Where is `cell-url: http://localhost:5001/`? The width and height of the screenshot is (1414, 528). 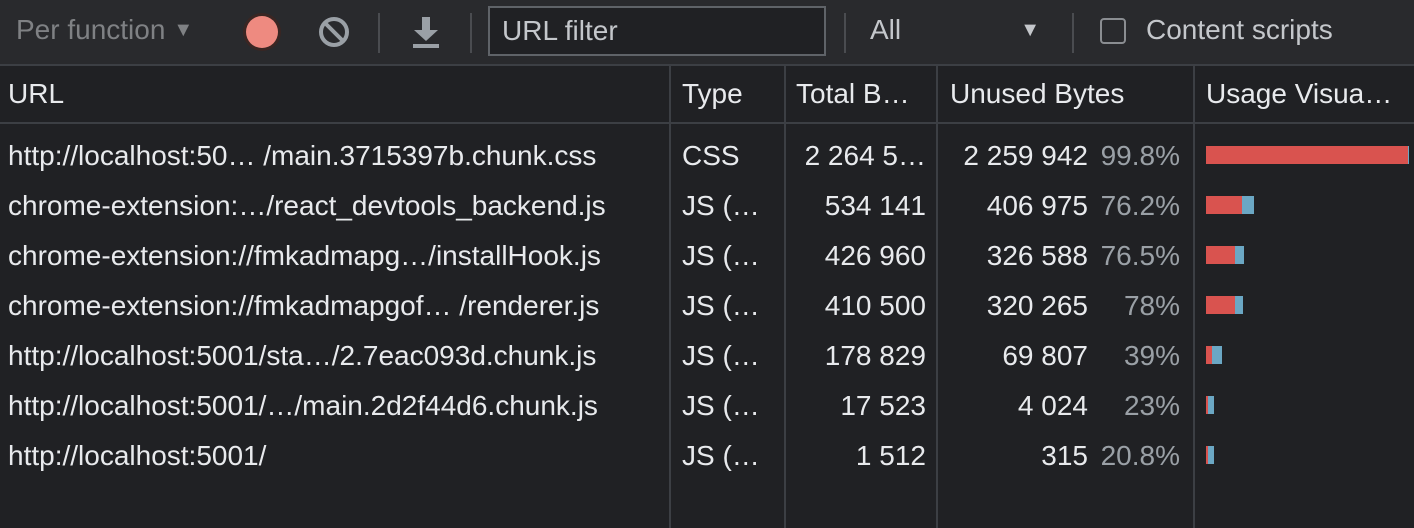 cell-url: http://localhost:5001/ is located at coordinates (137, 455).